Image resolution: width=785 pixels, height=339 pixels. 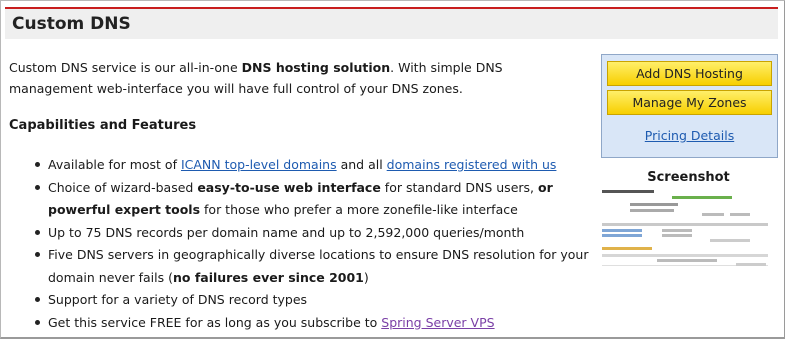 What do you see at coordinates (437, 322) in the screenshot?
I see `spring-server-vps-link: Spring Server VPS` at bounding box center [437, 322].